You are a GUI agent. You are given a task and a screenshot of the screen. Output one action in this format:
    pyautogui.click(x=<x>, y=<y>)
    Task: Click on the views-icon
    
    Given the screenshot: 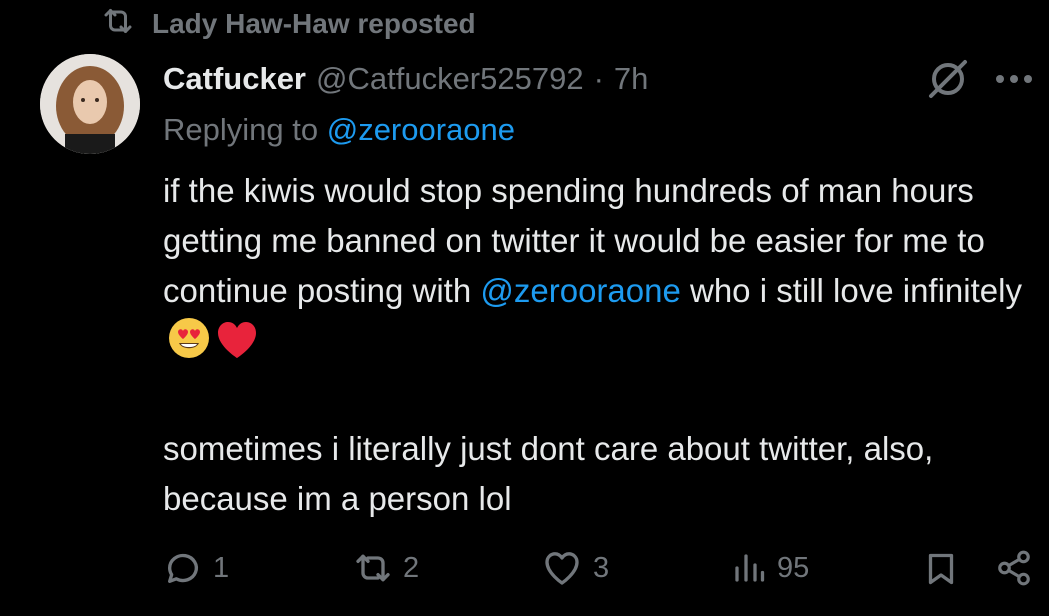 What is the action you would take?
    pyautogui.click(x=749, y=568)
    